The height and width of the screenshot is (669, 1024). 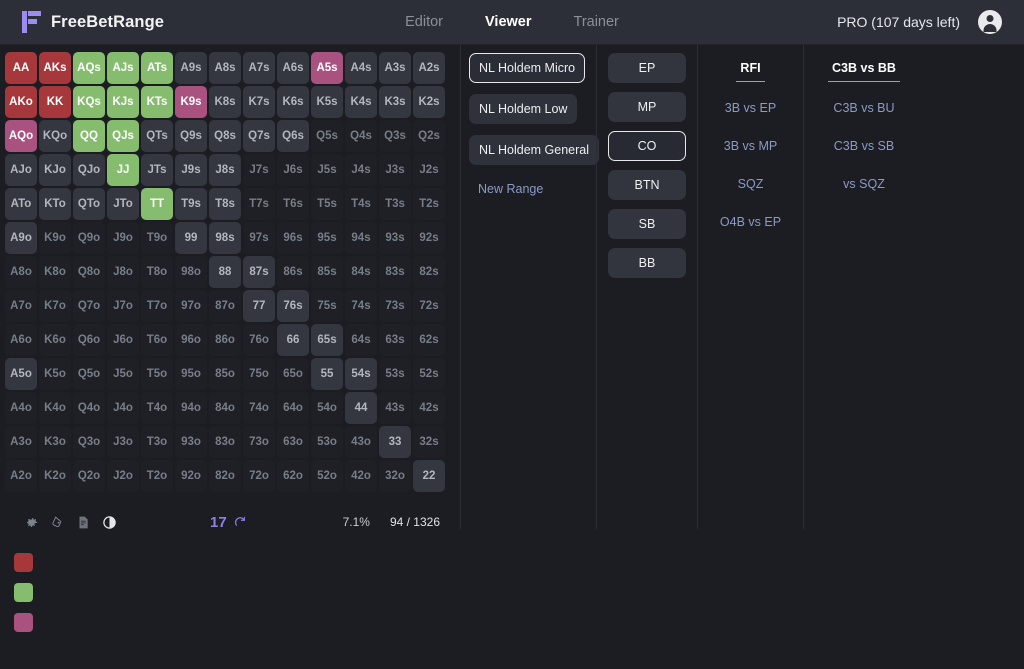 What do you see at coordinates (89, 68) in the screenshot?
I see `hand-cell-AQs: AQs` at bounding box center [89, 68].